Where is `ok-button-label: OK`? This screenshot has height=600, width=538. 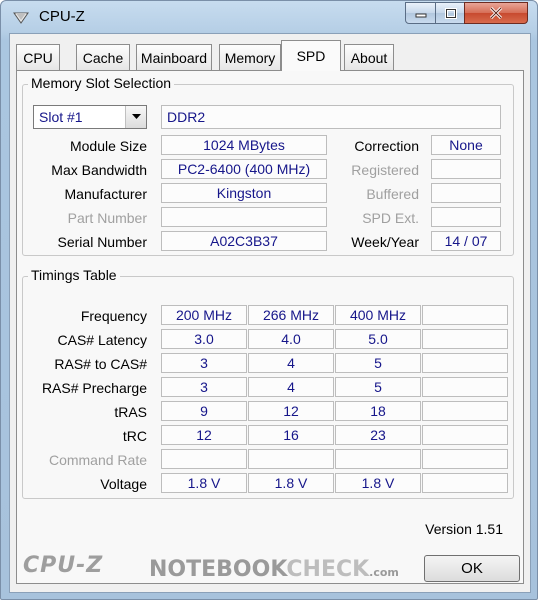
ok-button-label: OK is located at coordinates (472, 568).